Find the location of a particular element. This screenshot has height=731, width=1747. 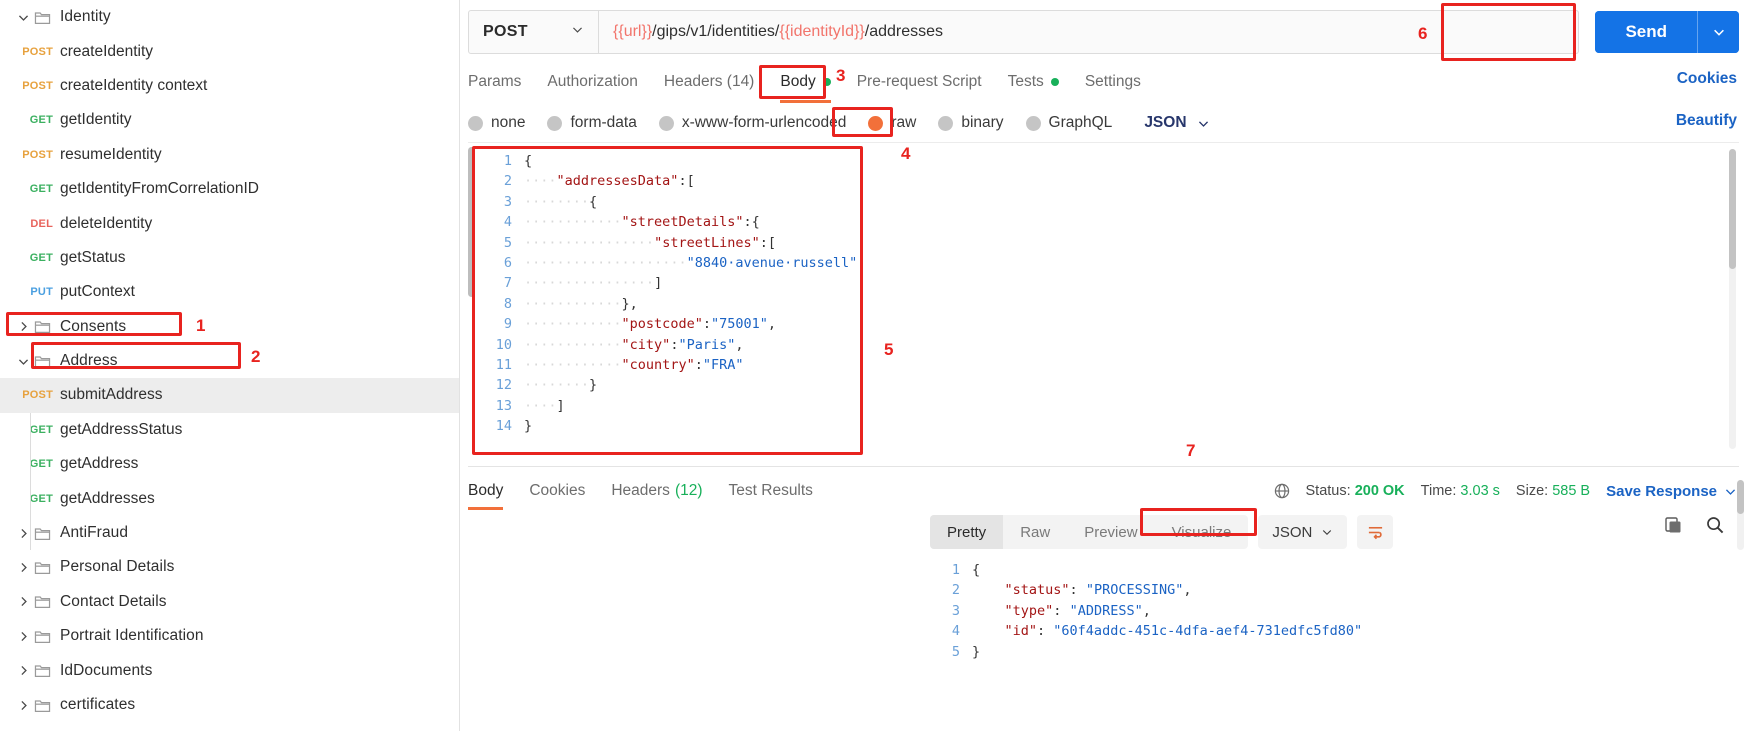

code-line: 11 ············"country":"FRA" is located at coordinates (1110, 365).